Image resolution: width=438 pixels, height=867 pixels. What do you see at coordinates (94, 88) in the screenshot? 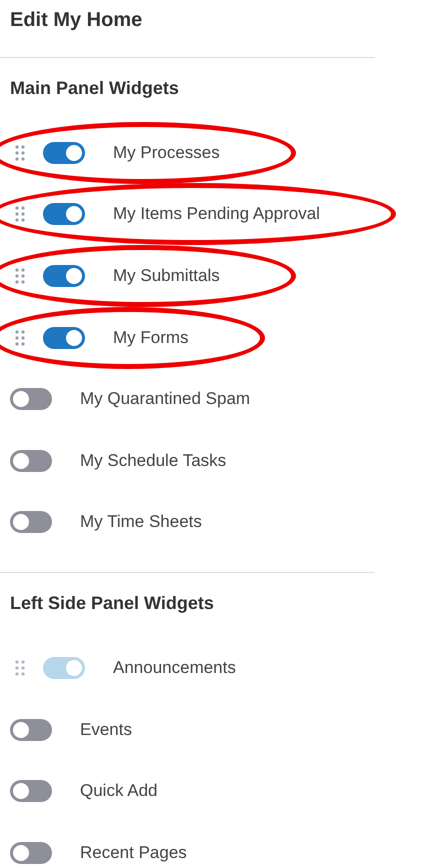
I see `section-heading: Main Panel Widgets` at bounding box center [94, 88].